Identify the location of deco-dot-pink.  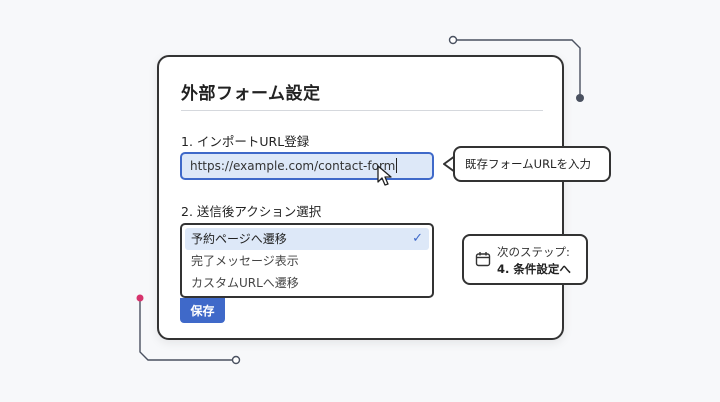
(140, 298).